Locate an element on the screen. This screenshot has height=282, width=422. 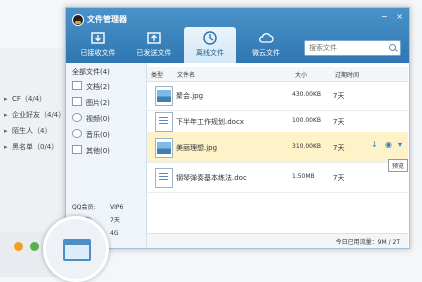
qq-icon is located at coordinates (18, 246).